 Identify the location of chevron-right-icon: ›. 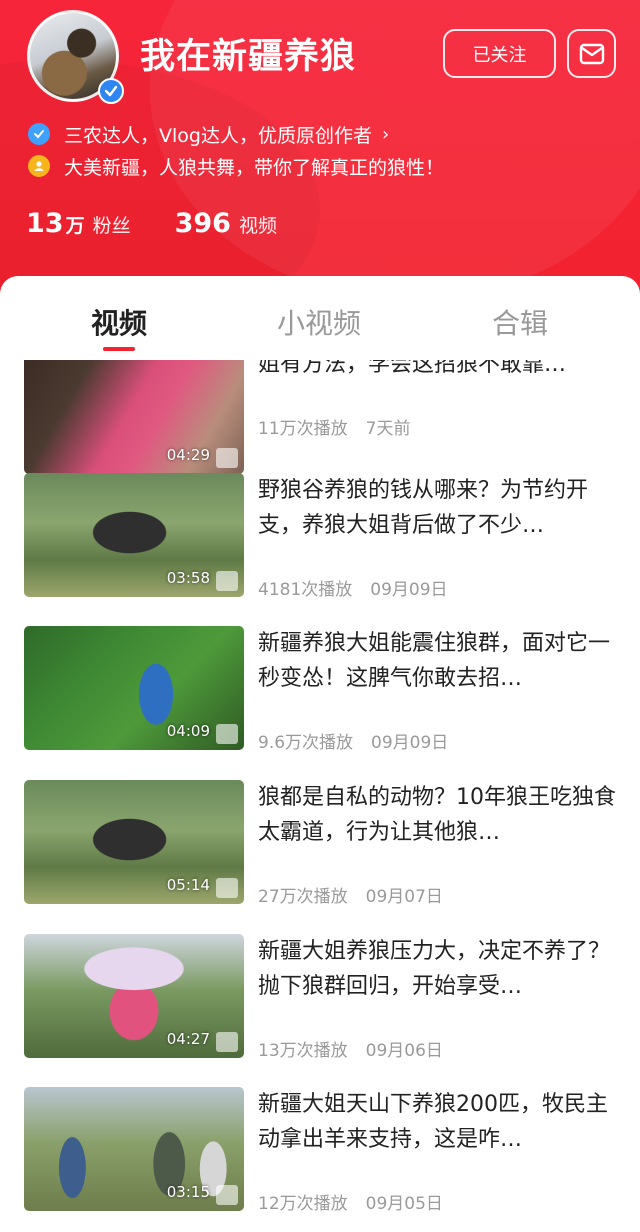
(385, 134).